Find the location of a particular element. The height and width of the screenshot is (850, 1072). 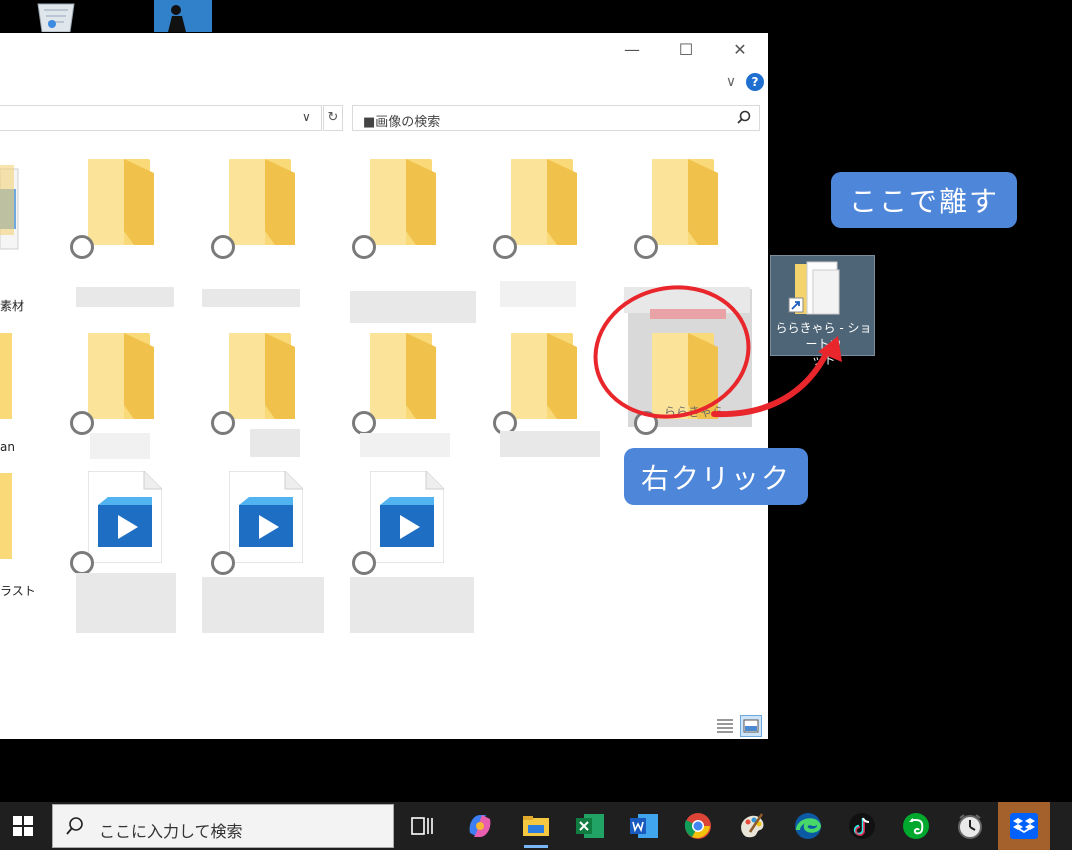

task-view-icon is located at coordinates (422, 826).